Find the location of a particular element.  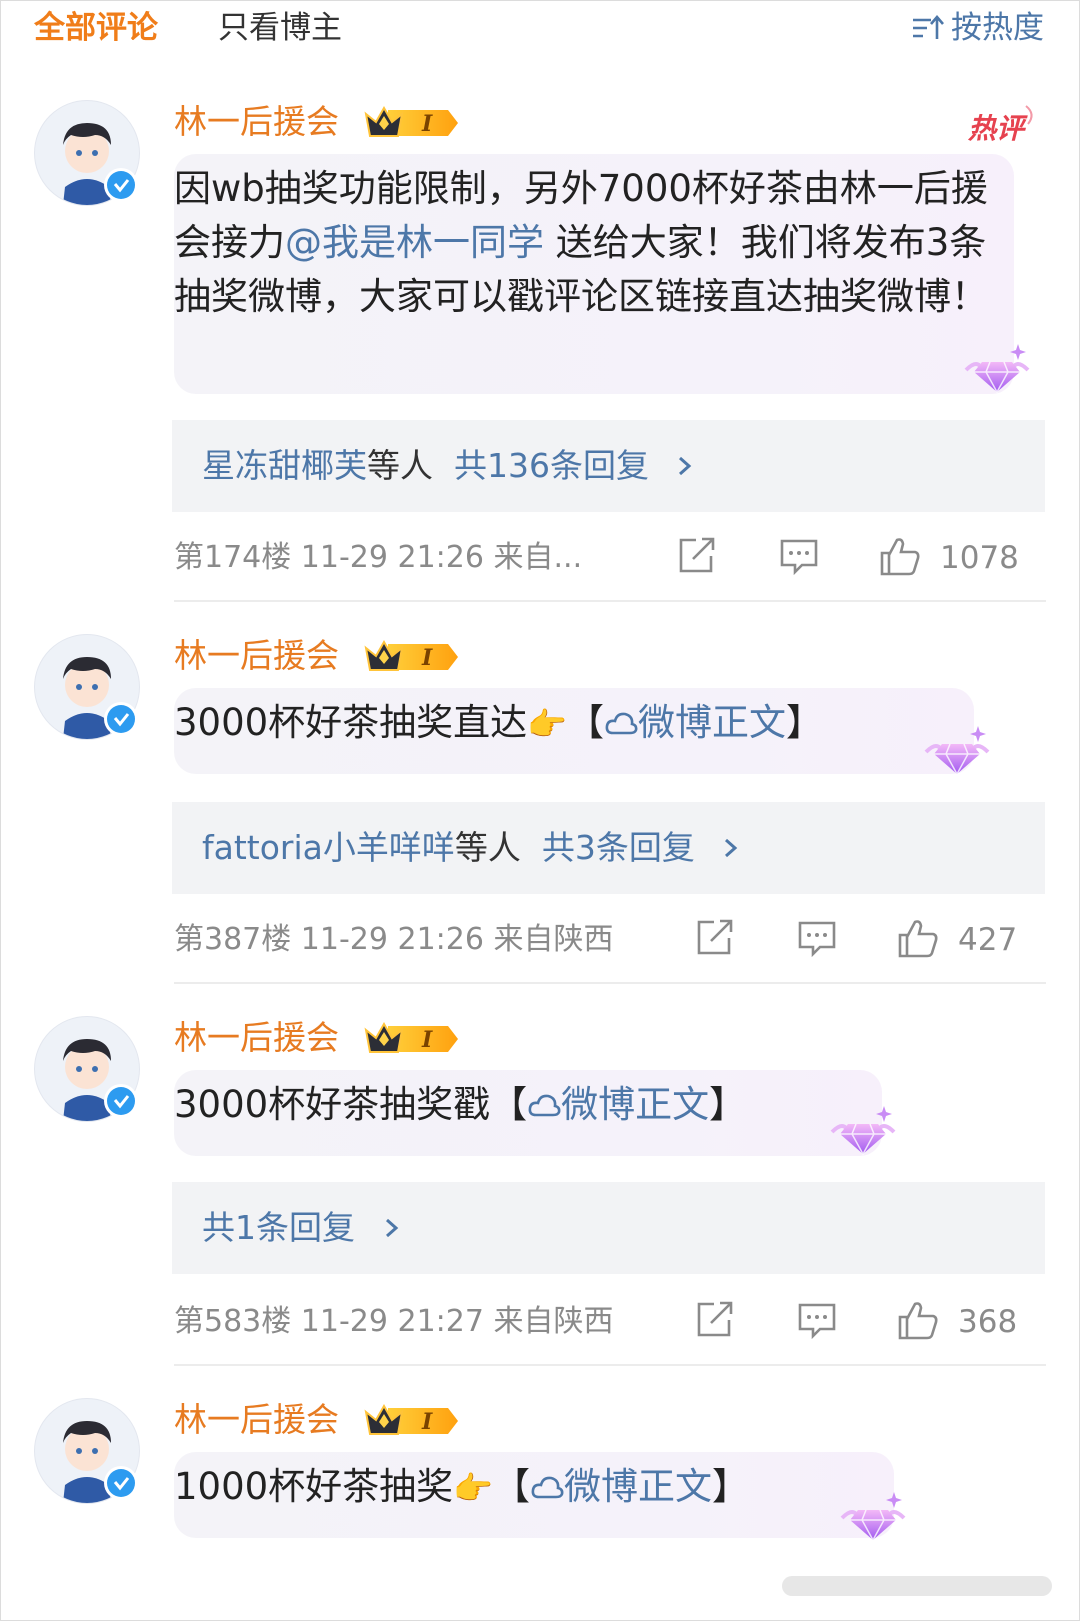

replies-summary: 星冻甜椰芙等人 共136条回复 is located at coordinates (608, 466).